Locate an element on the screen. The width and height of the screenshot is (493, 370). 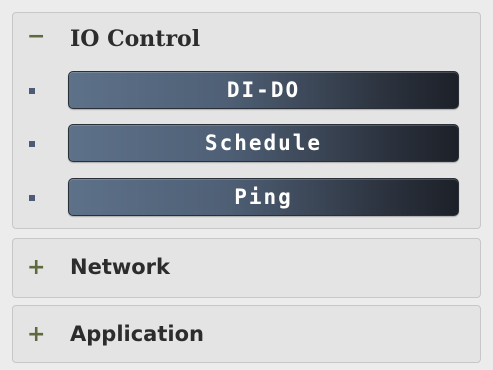
panel-application: + Application is located at coordinates (246, 334).